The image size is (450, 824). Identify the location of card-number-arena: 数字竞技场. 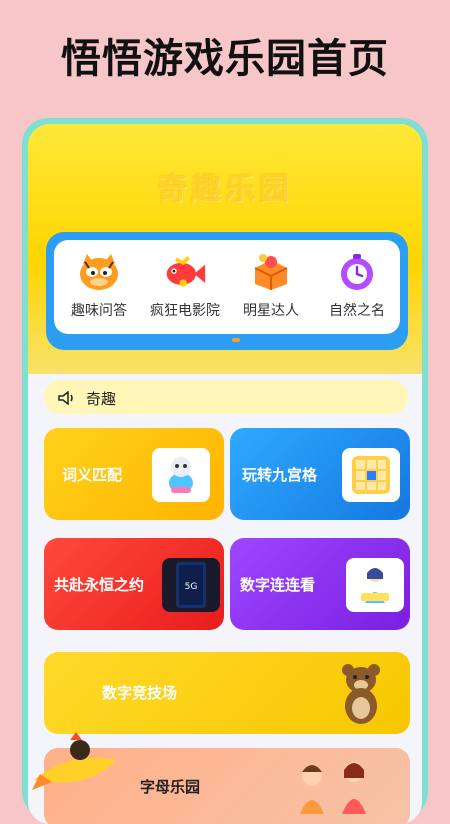
(227, 693).